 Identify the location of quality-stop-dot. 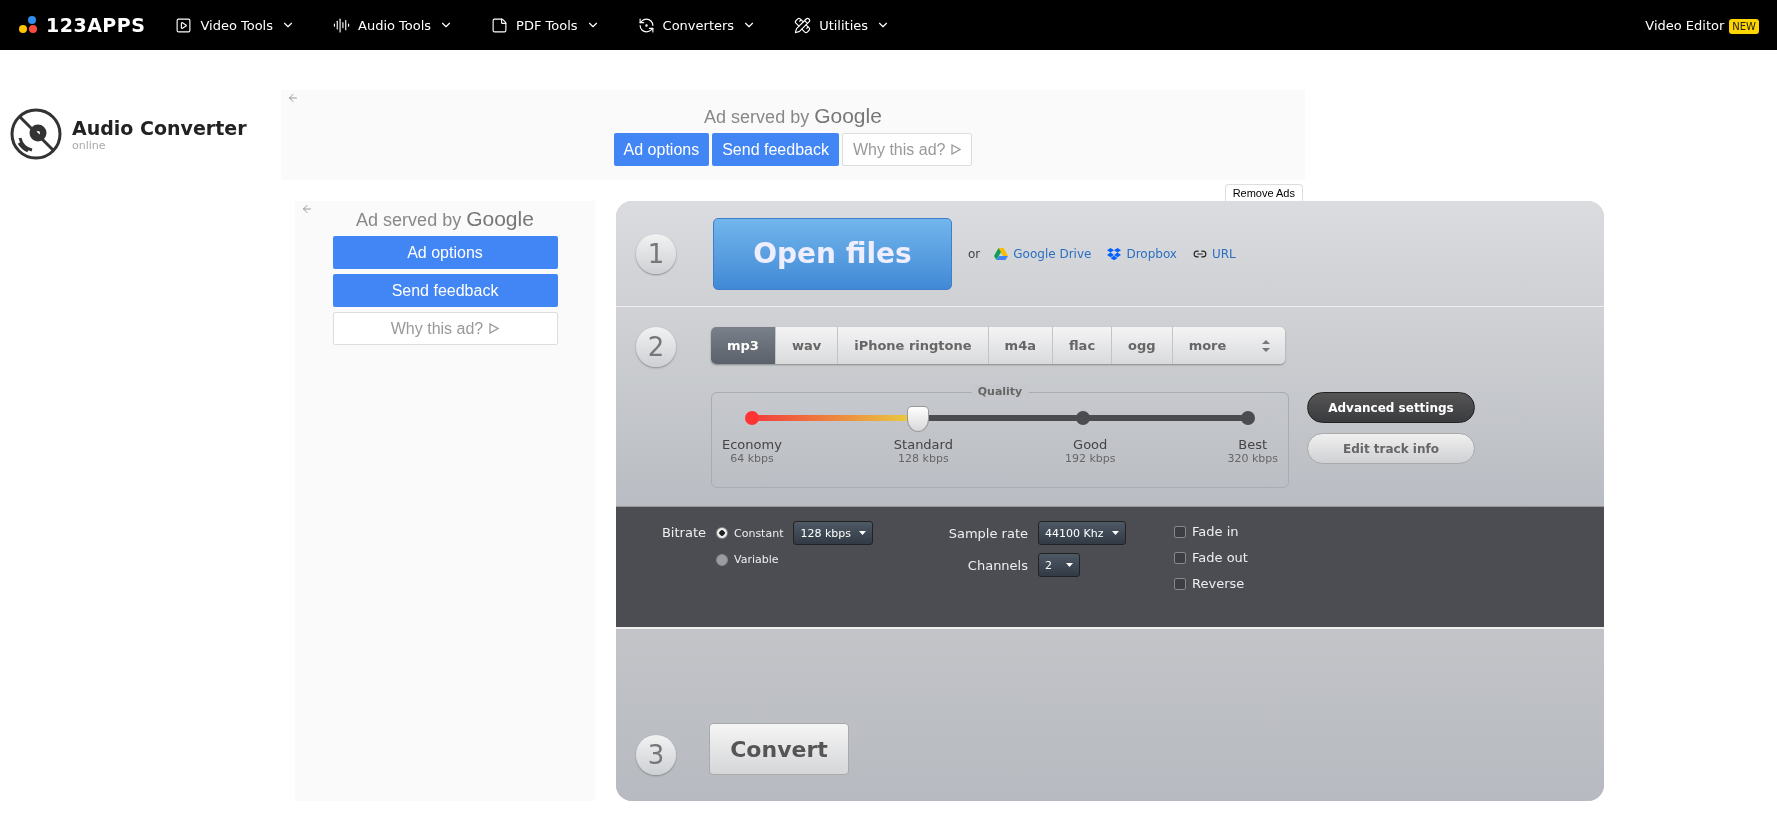
(752, 418).